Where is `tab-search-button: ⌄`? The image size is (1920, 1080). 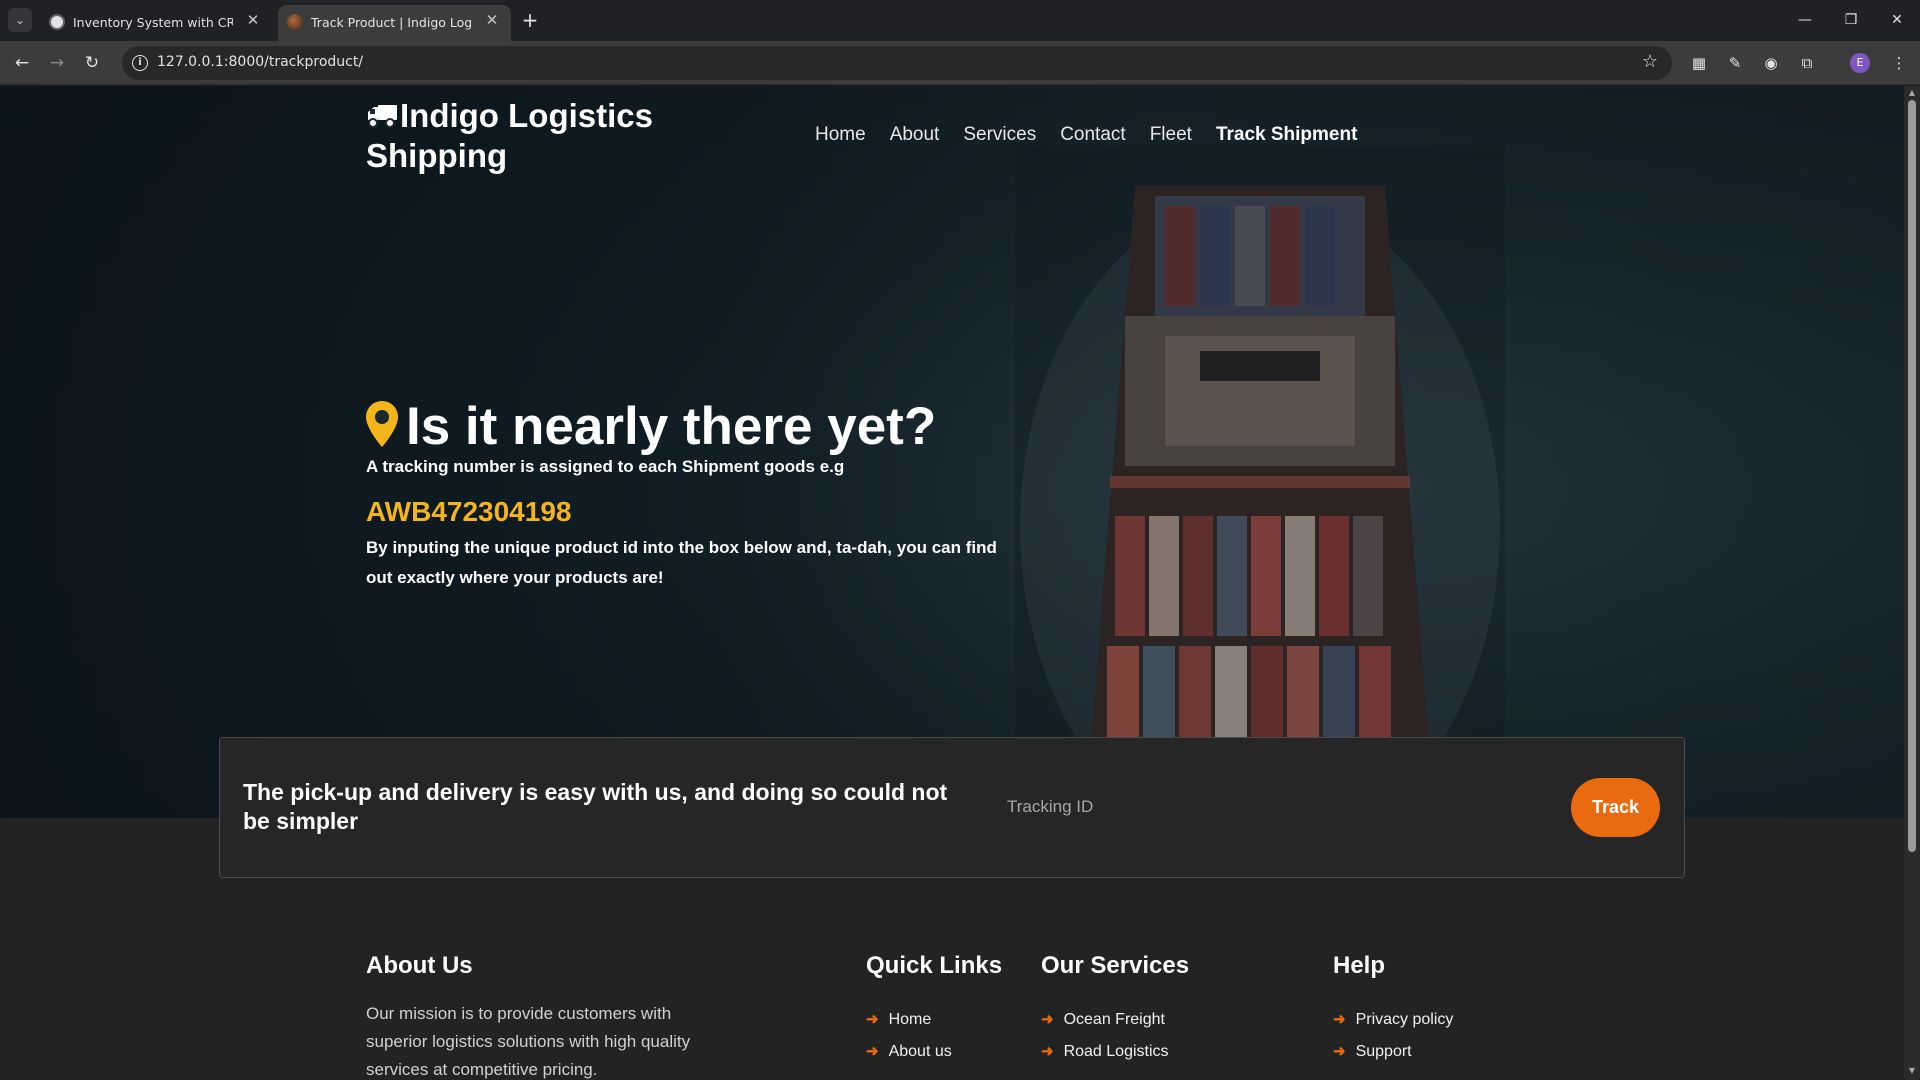
tab-search-button: ⌄ is located at coordinates (20, 20).